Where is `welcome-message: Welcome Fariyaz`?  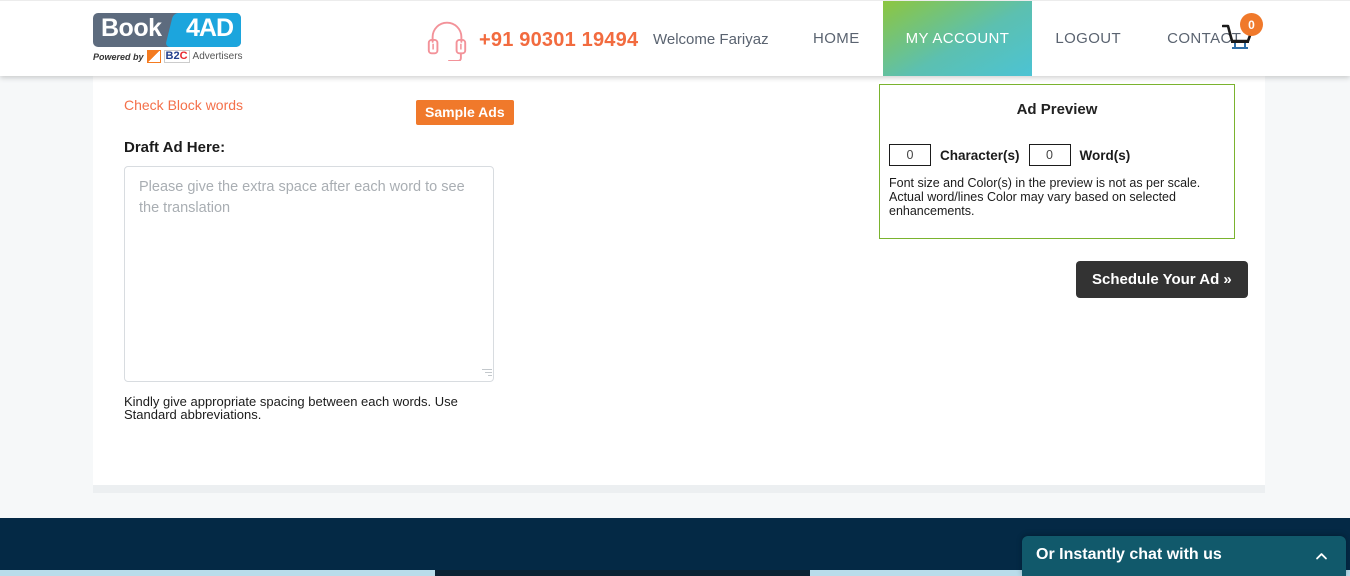 welcome-message: Welcome Fariyaz is located at coordinates (711, 39).